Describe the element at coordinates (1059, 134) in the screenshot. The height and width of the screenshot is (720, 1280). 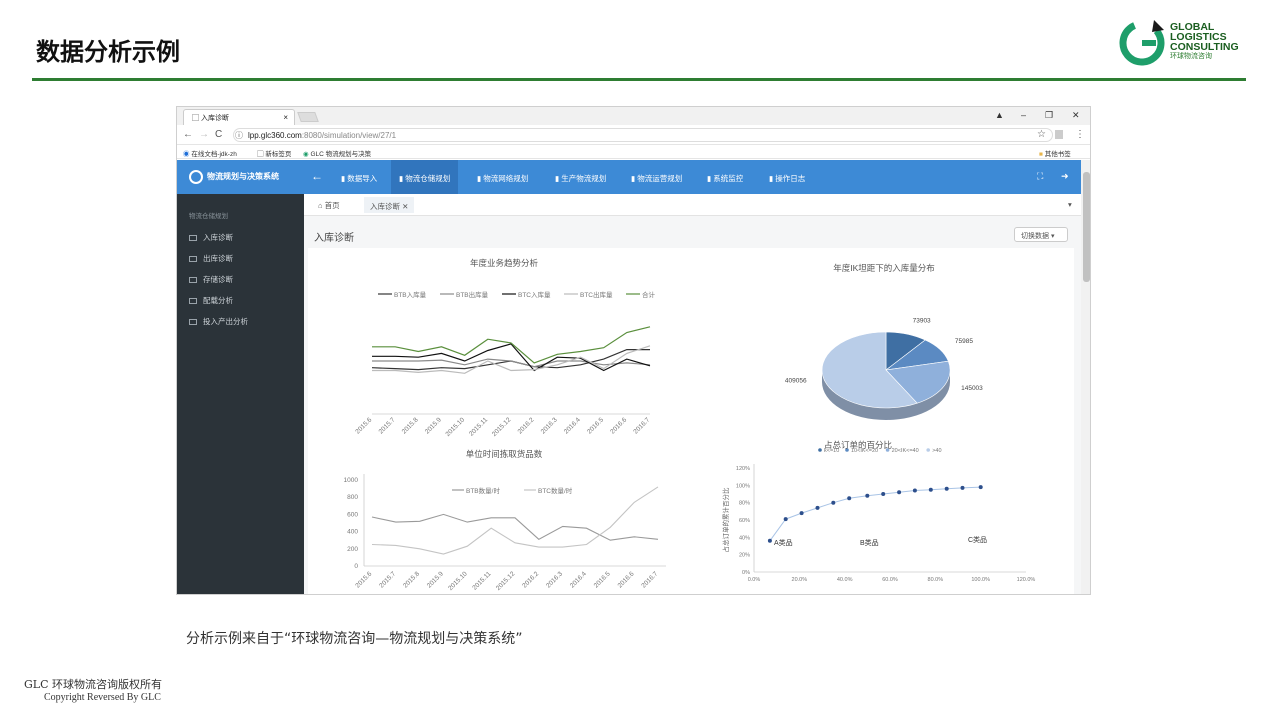
I see `extension-icon` at that location.